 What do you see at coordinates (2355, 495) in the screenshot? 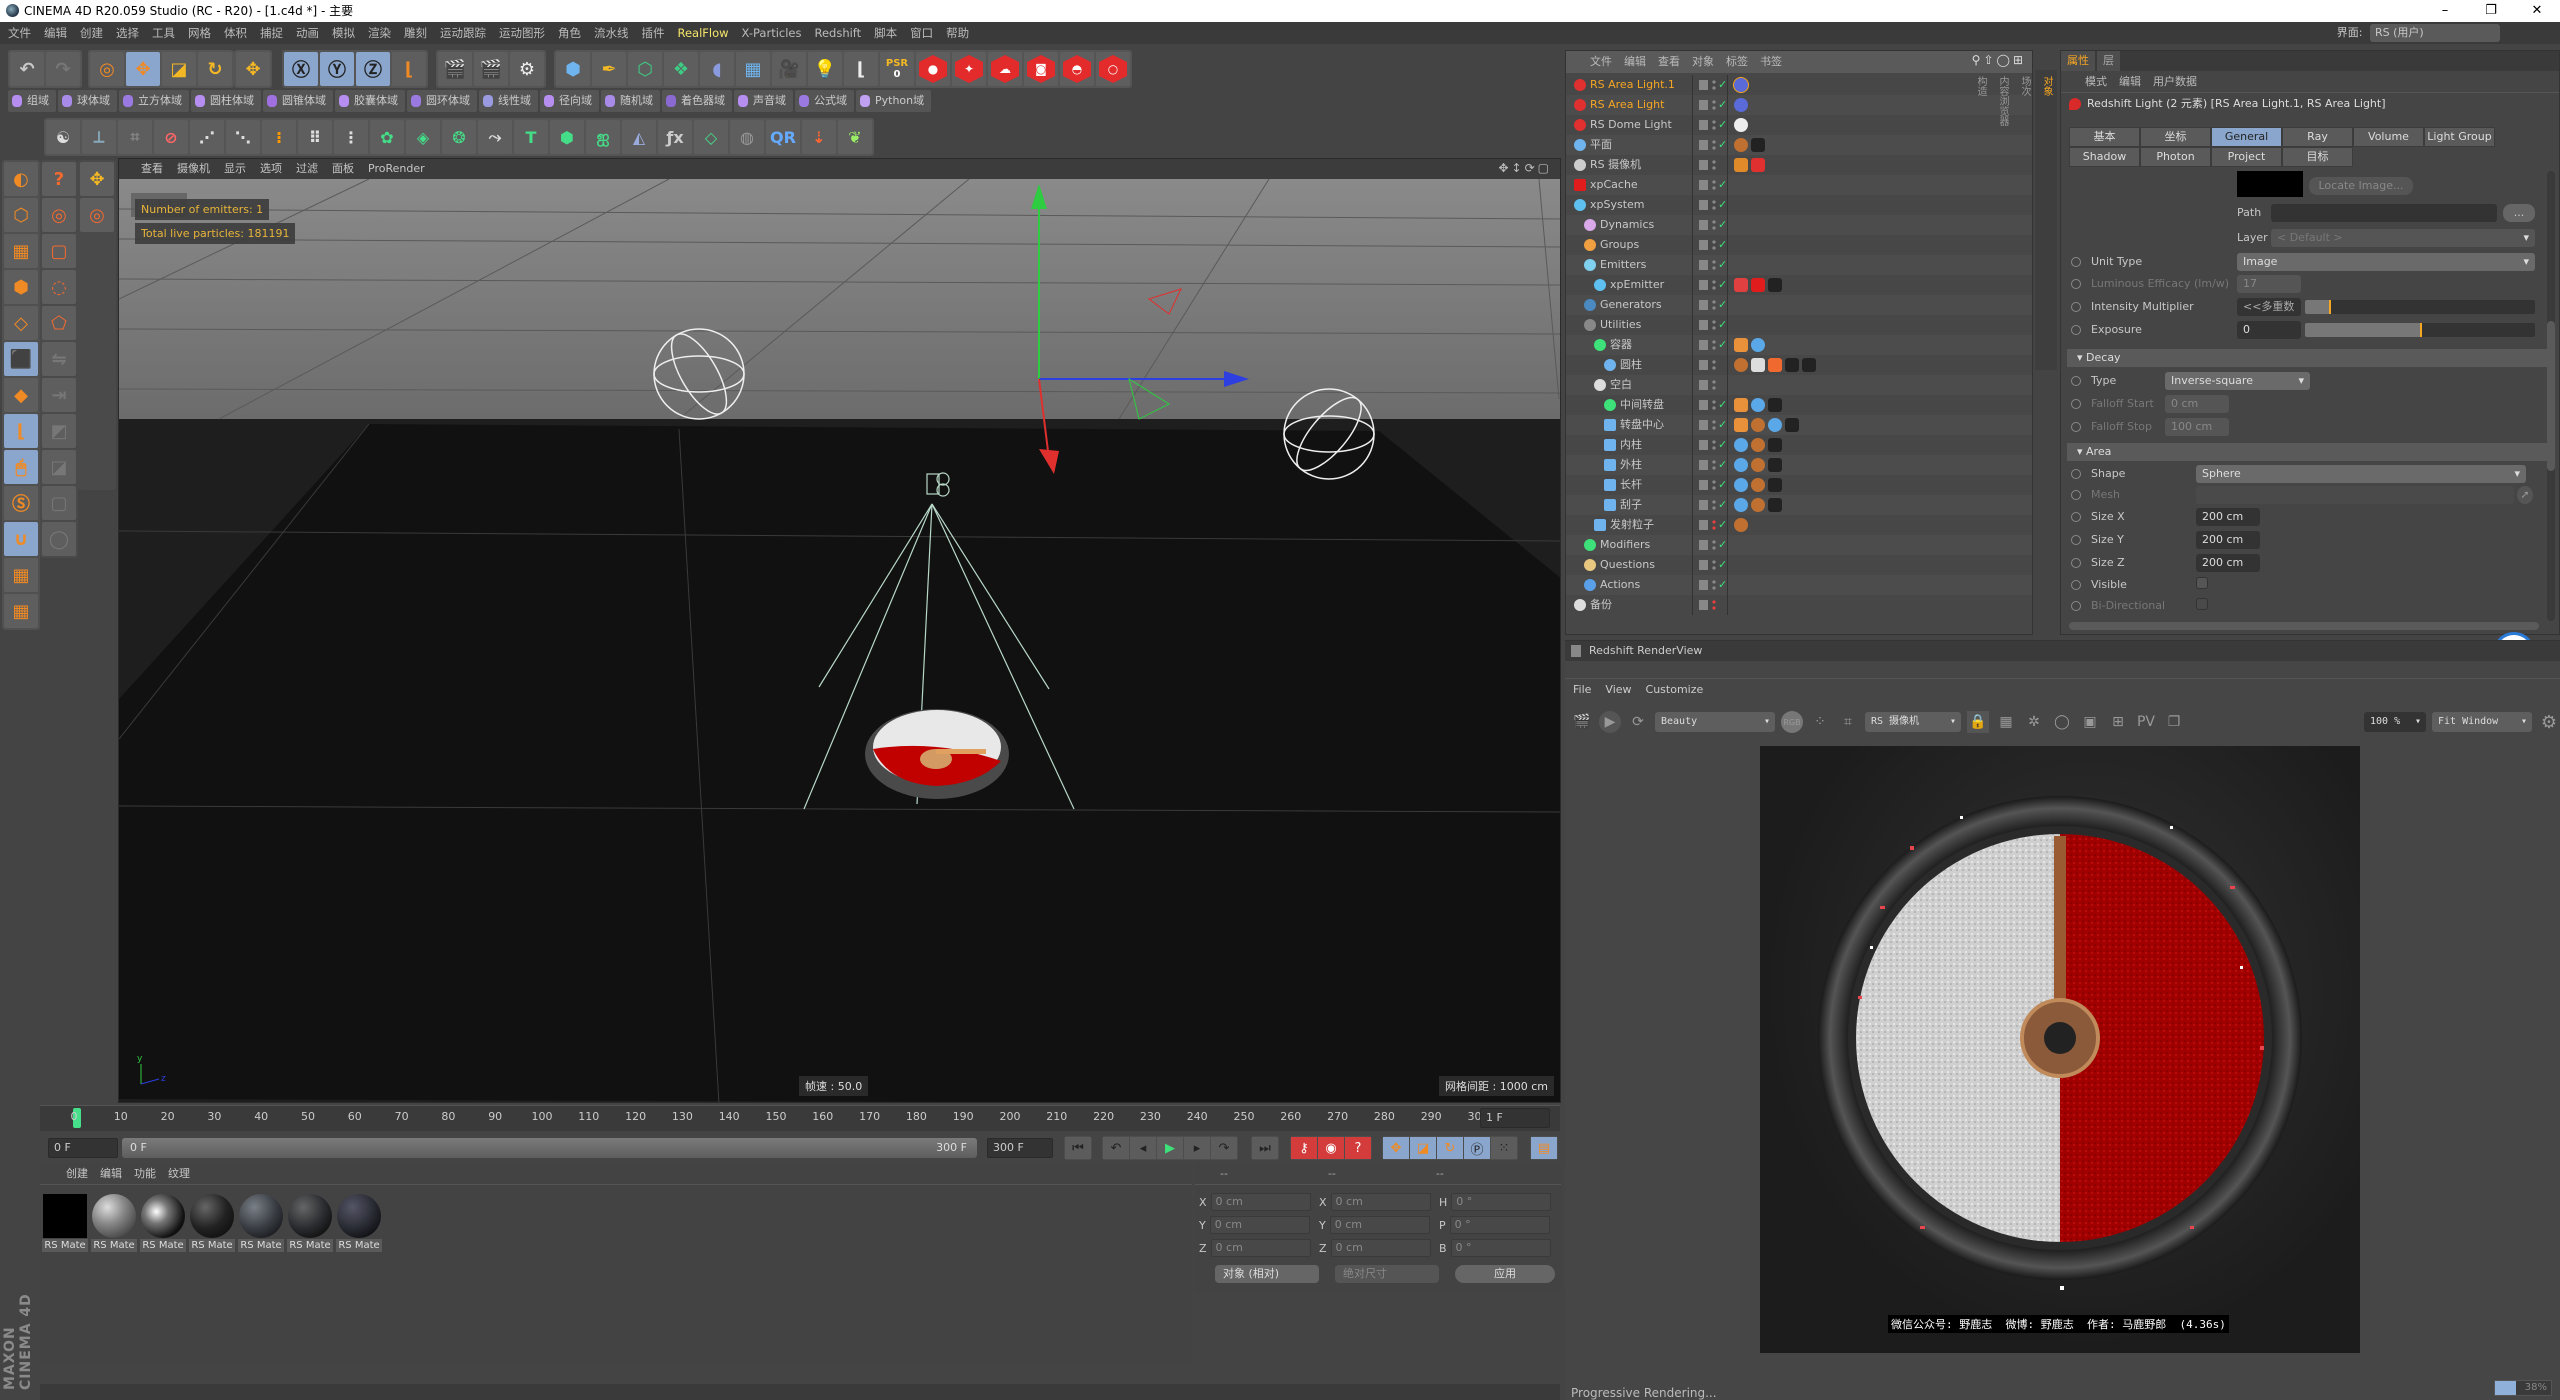
I see `mesh-link-field` at bounding box center [2355, 495].